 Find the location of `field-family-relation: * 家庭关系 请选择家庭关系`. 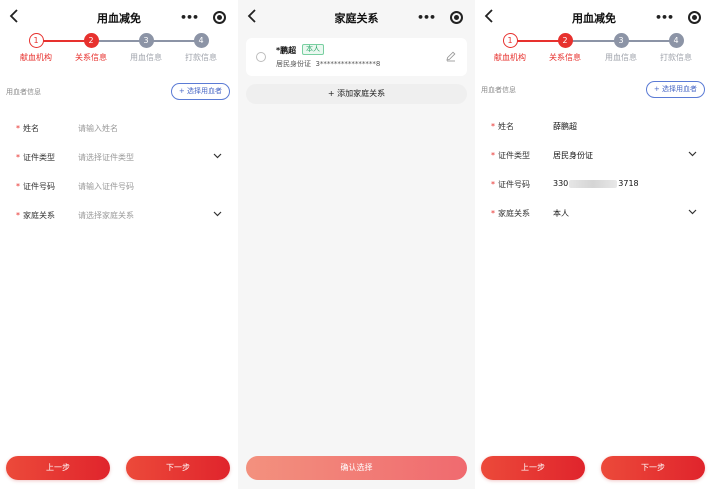

field-family-relation: * 家庭关系 请选择家庭关系 is located at coordinates (119, 216).